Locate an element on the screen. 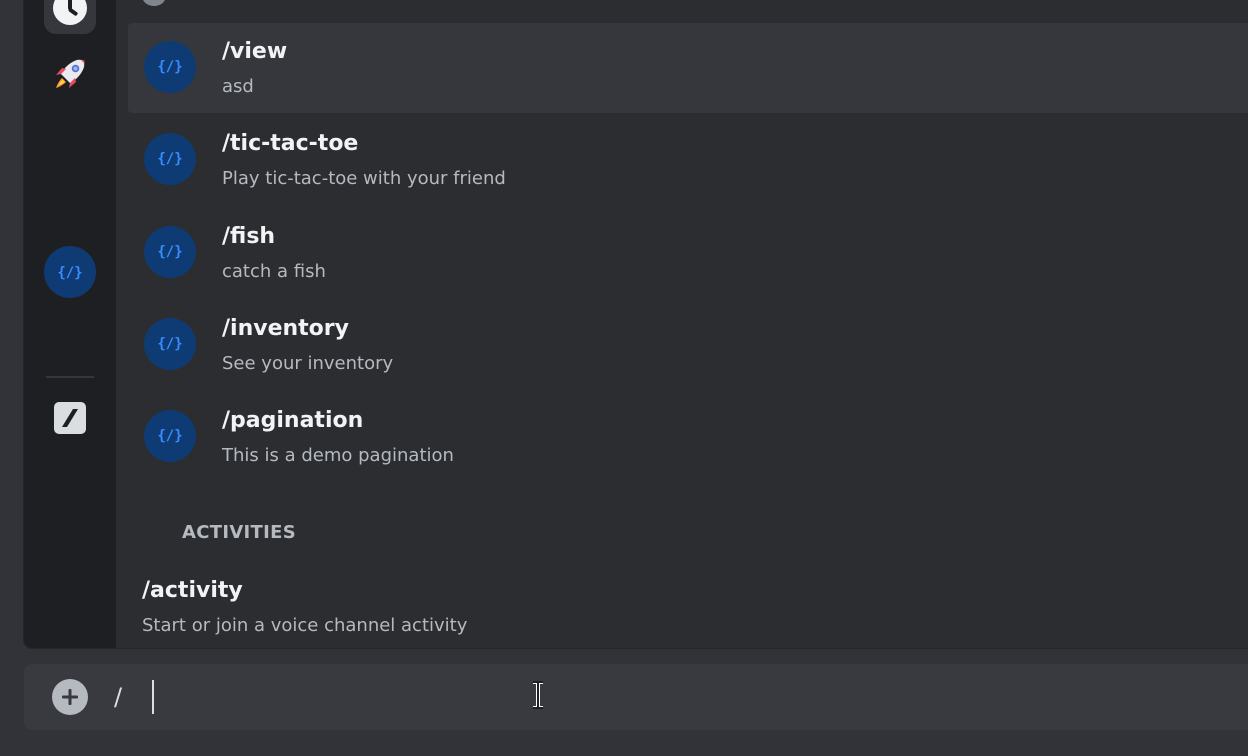 The width and height of the screenshot is (1248, 756). partial-hidden-item is located at coordinates (154, 3).